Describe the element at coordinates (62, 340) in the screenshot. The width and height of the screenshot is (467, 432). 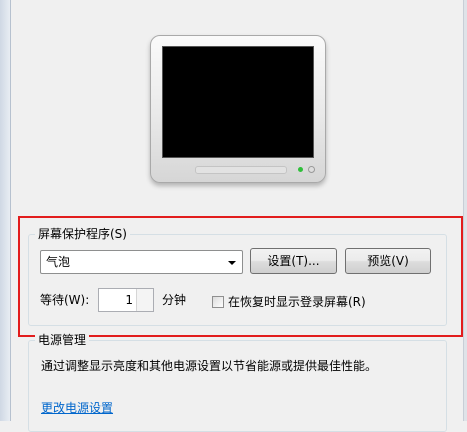
I see `power-group-title: 电源管理` at that location.